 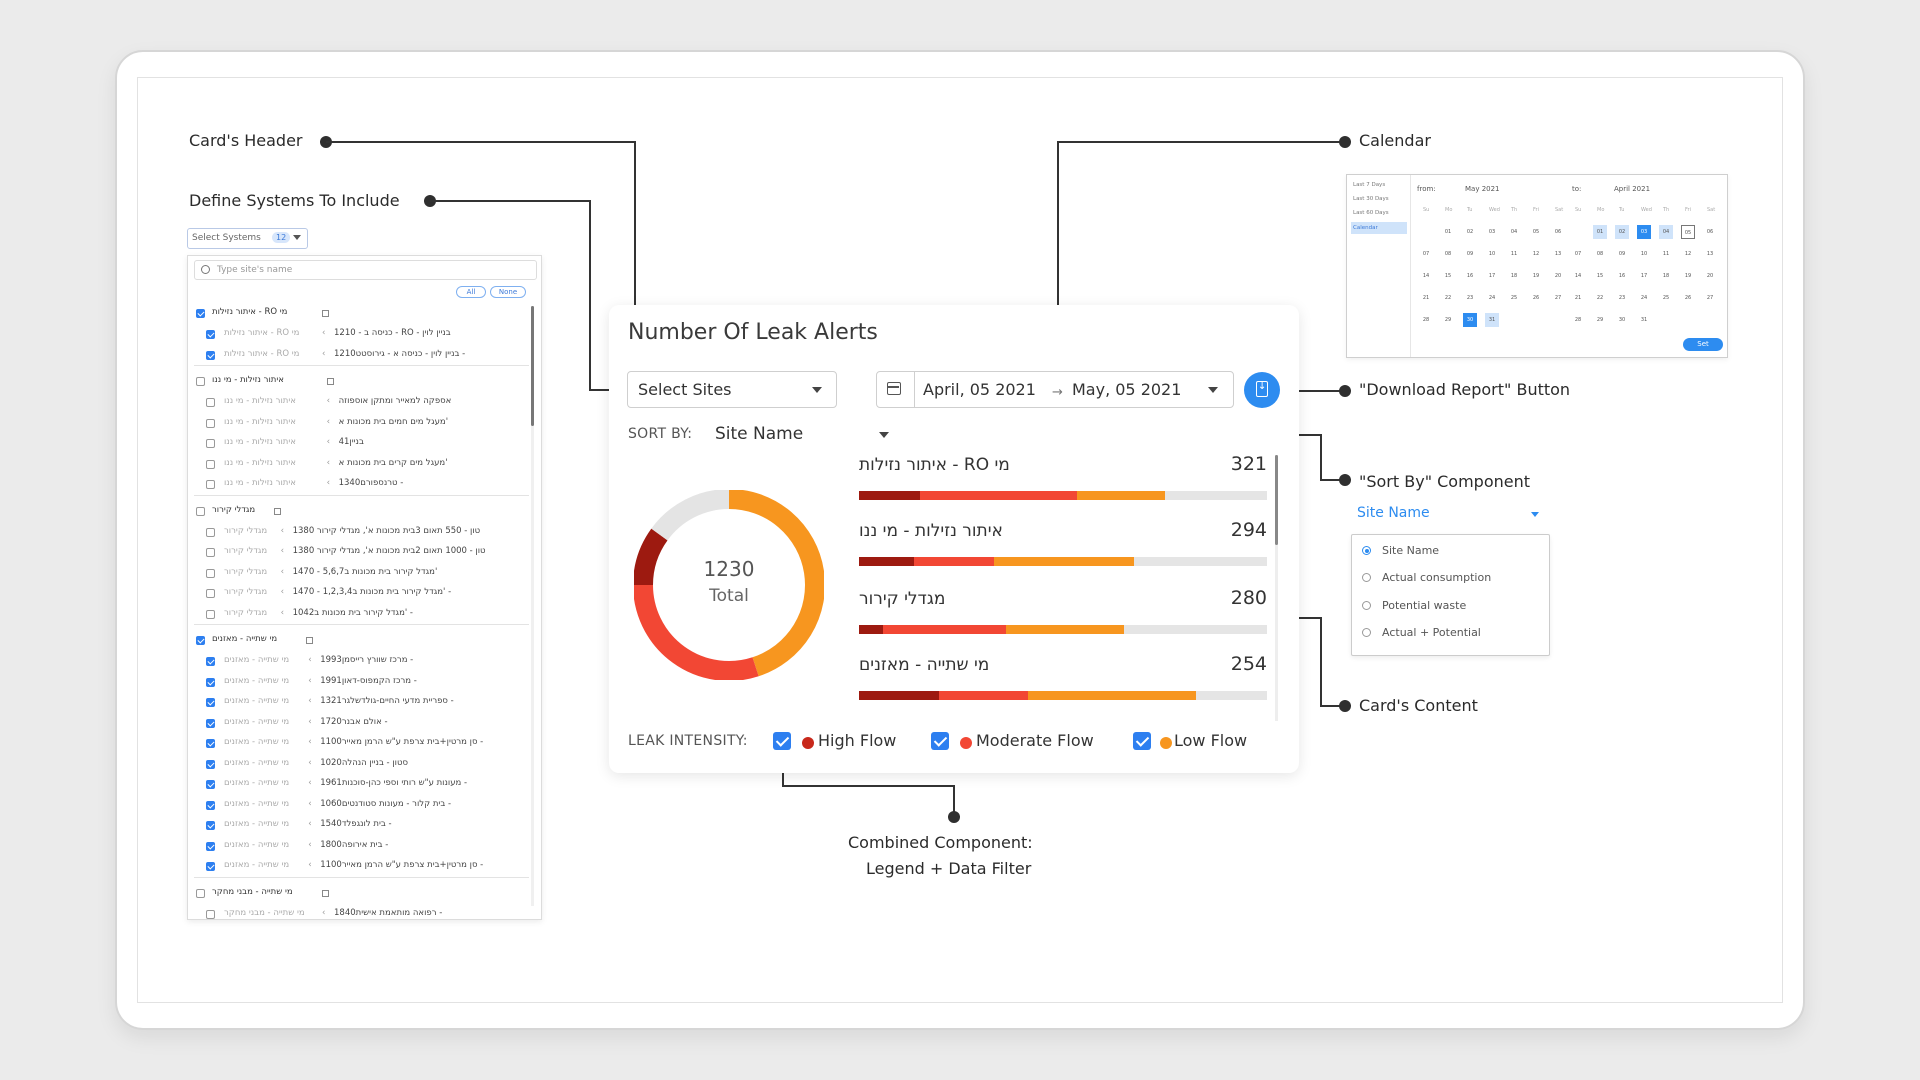 I want to click on select-sites-dropdown: Select Sites, so click(x=732, y=389).